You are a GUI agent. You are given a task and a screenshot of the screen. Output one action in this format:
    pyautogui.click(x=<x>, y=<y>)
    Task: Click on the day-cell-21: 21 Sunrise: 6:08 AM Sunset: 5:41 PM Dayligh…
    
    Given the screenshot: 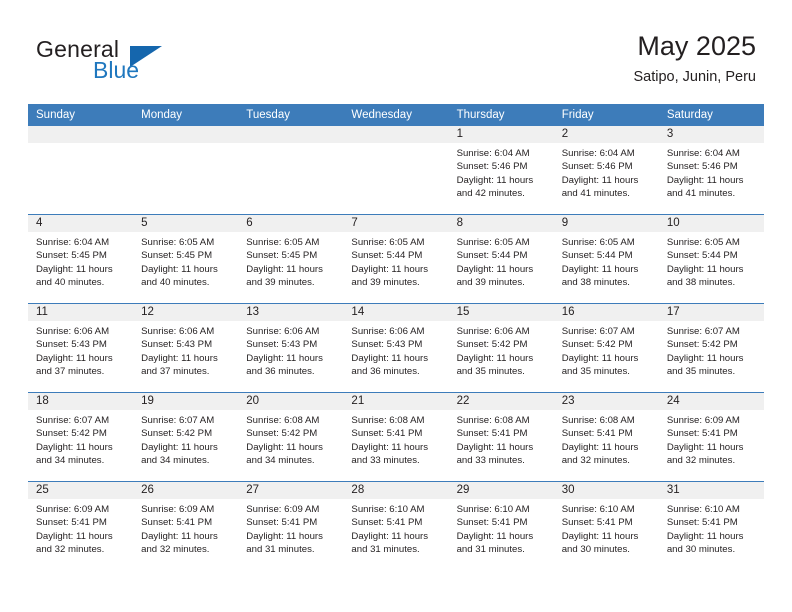 What is the action you would take?
    pyautogui.click(x=396, y=437)
    